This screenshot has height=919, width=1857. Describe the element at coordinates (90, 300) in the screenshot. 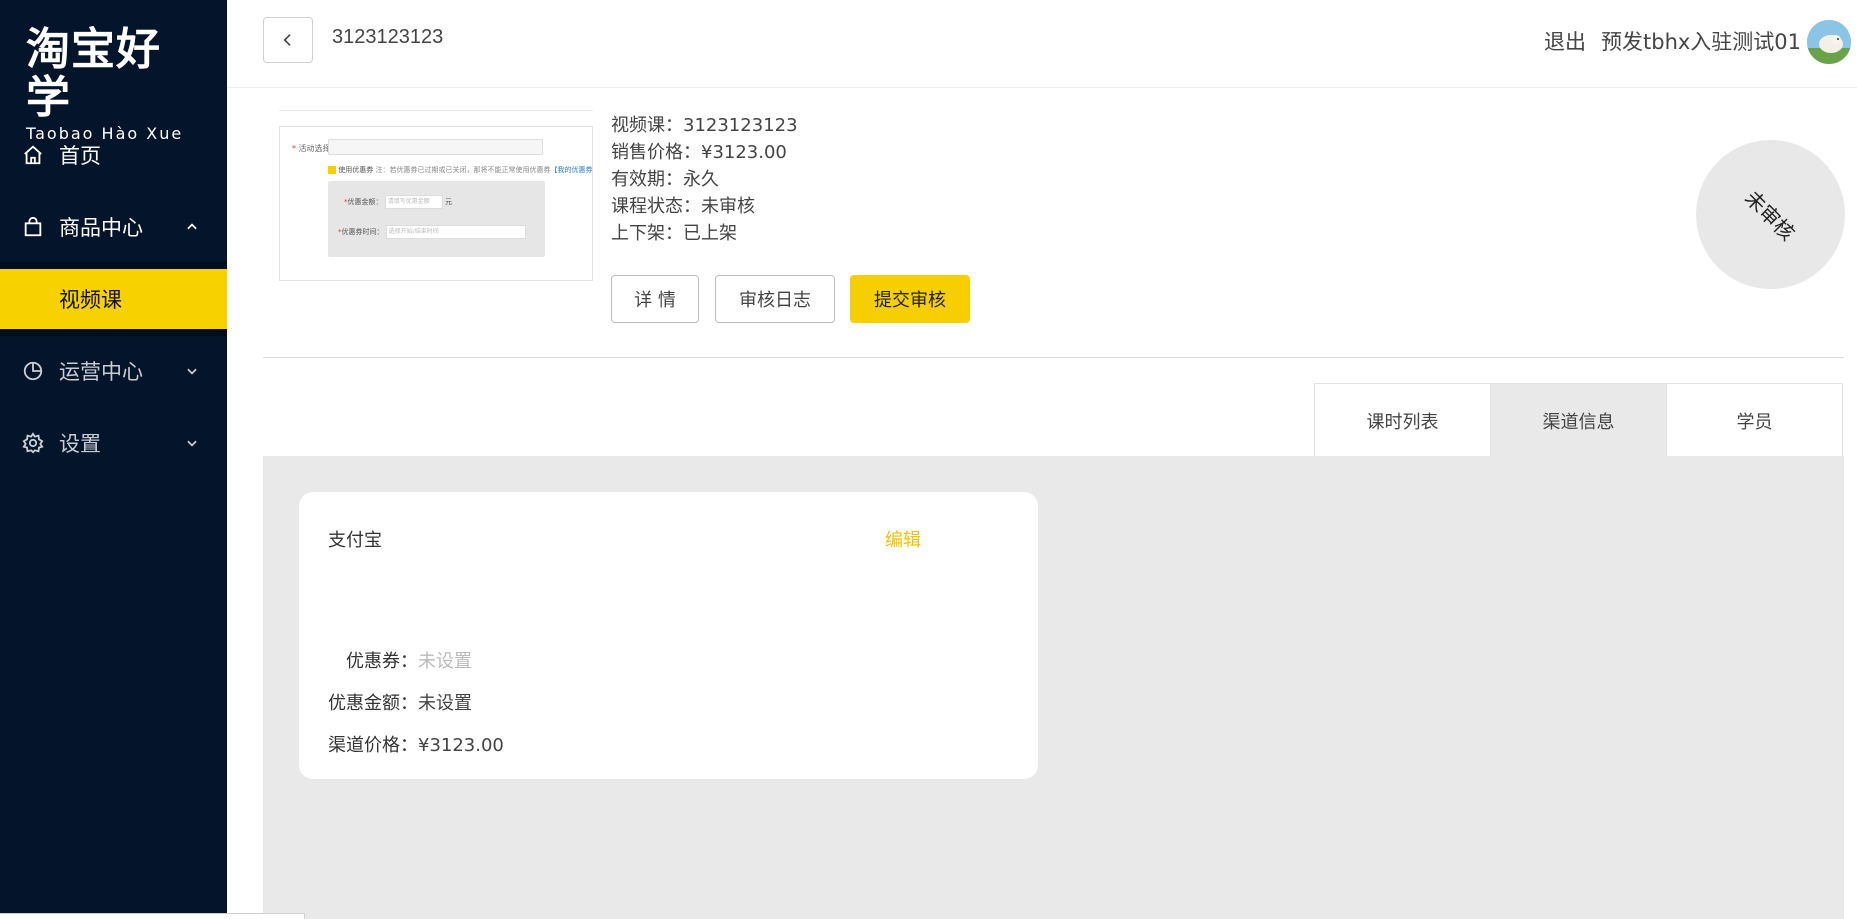

I see `sidebar-item-label: 视频课` at that location.